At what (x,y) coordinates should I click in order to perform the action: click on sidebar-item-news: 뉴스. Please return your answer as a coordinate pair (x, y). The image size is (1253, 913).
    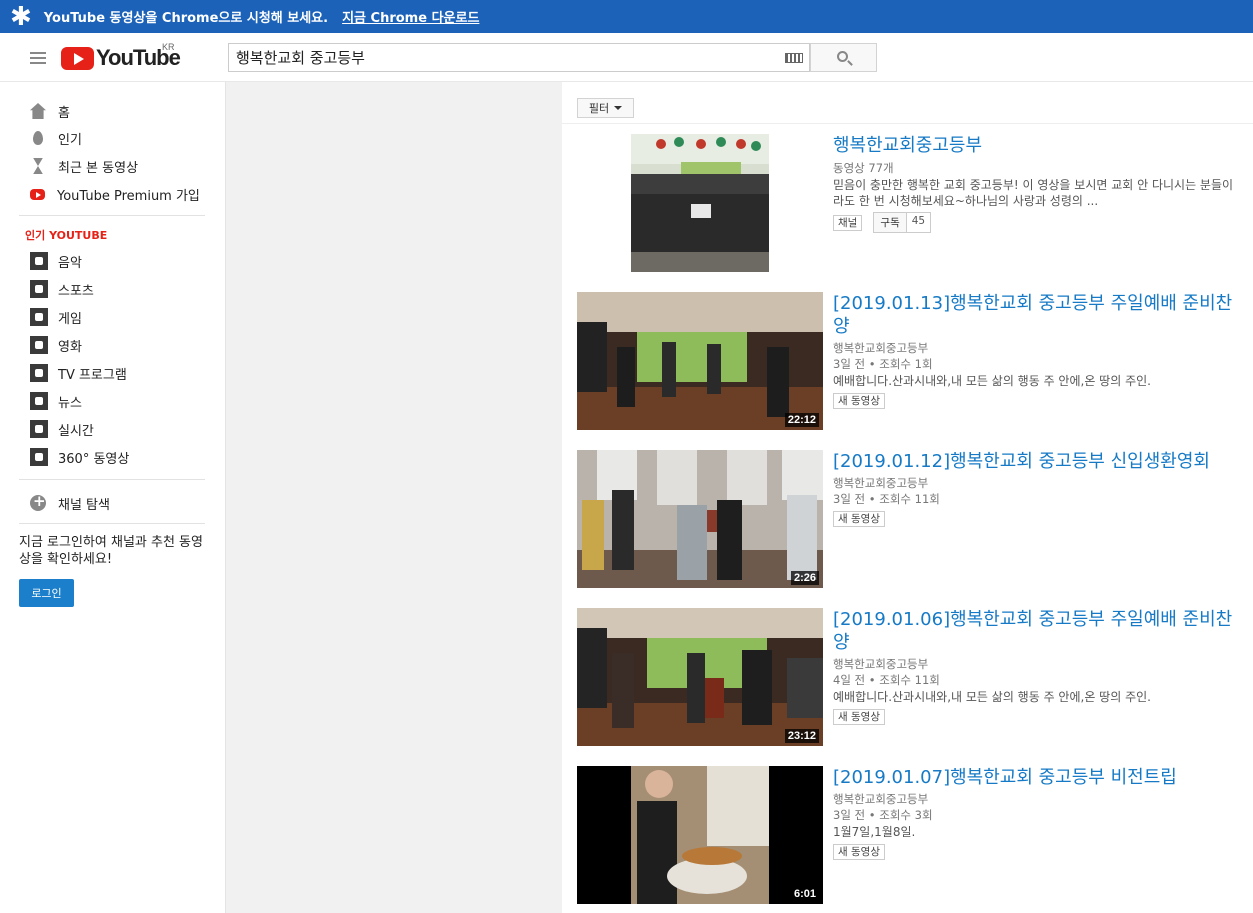
    Looking at the image, I should click on (56, 401).